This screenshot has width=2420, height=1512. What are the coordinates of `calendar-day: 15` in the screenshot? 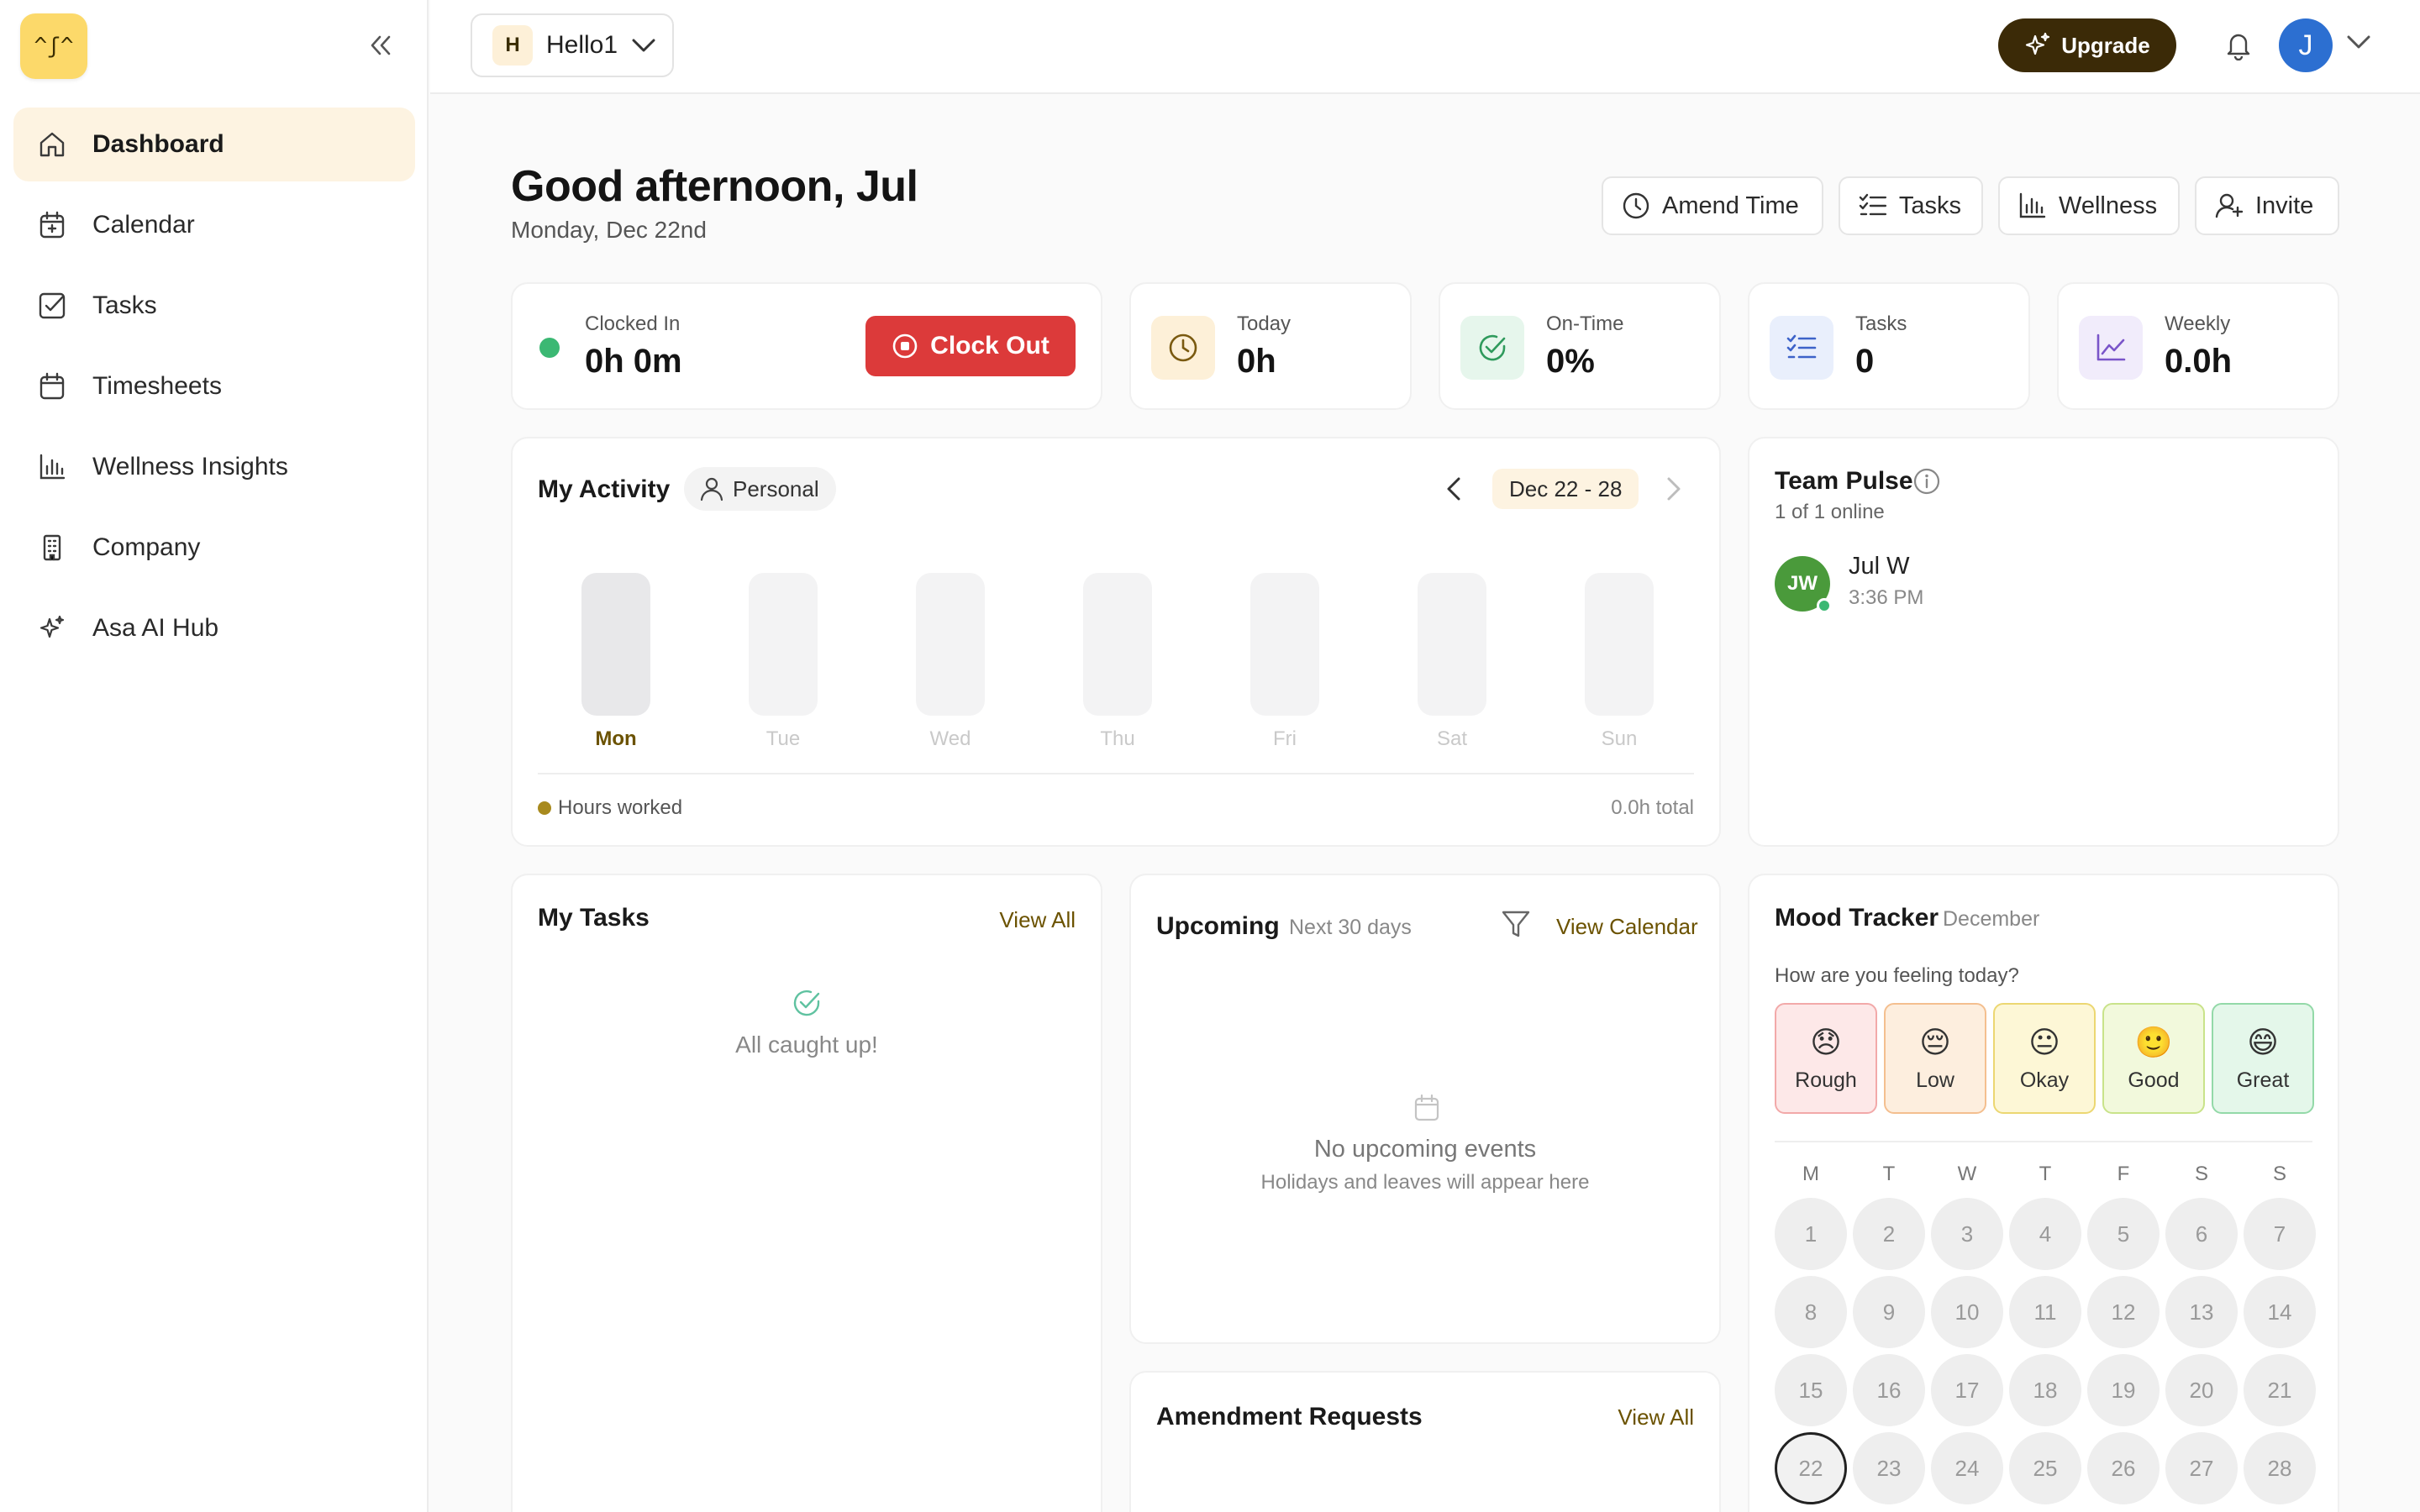 It's located at (1811, 1390).